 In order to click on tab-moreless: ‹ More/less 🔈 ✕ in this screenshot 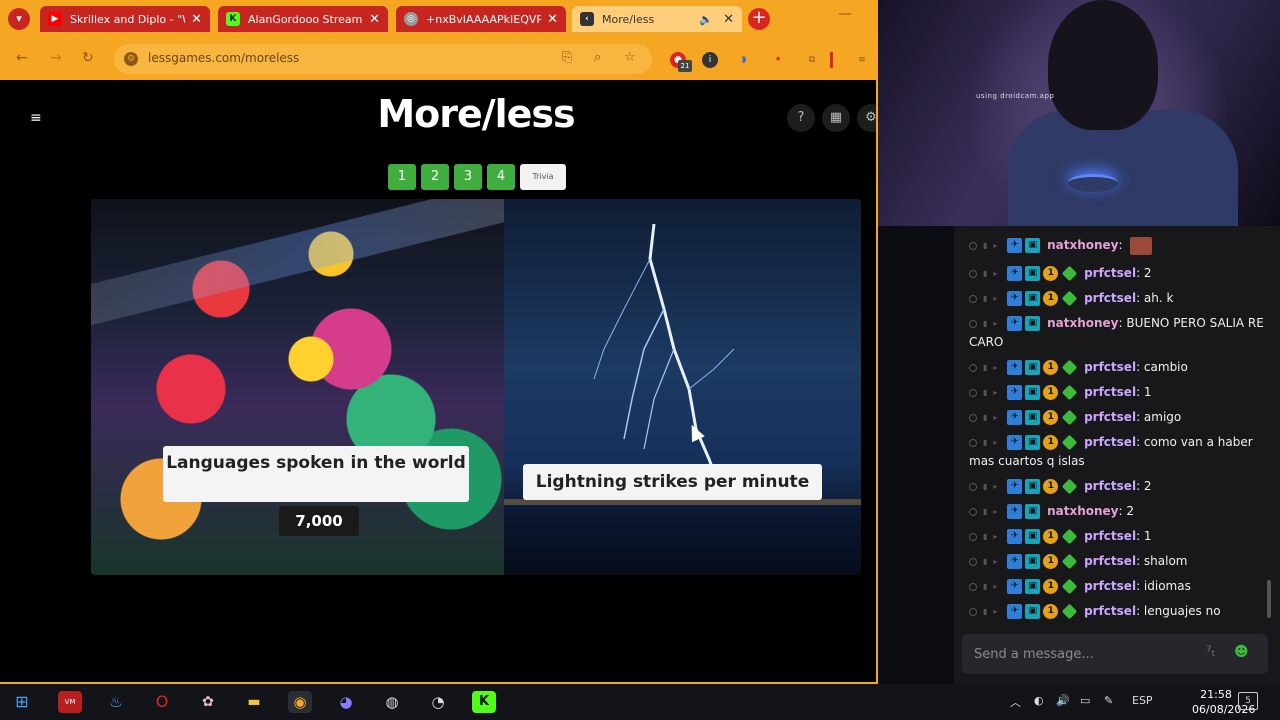, I will do `click(657, 19)`.